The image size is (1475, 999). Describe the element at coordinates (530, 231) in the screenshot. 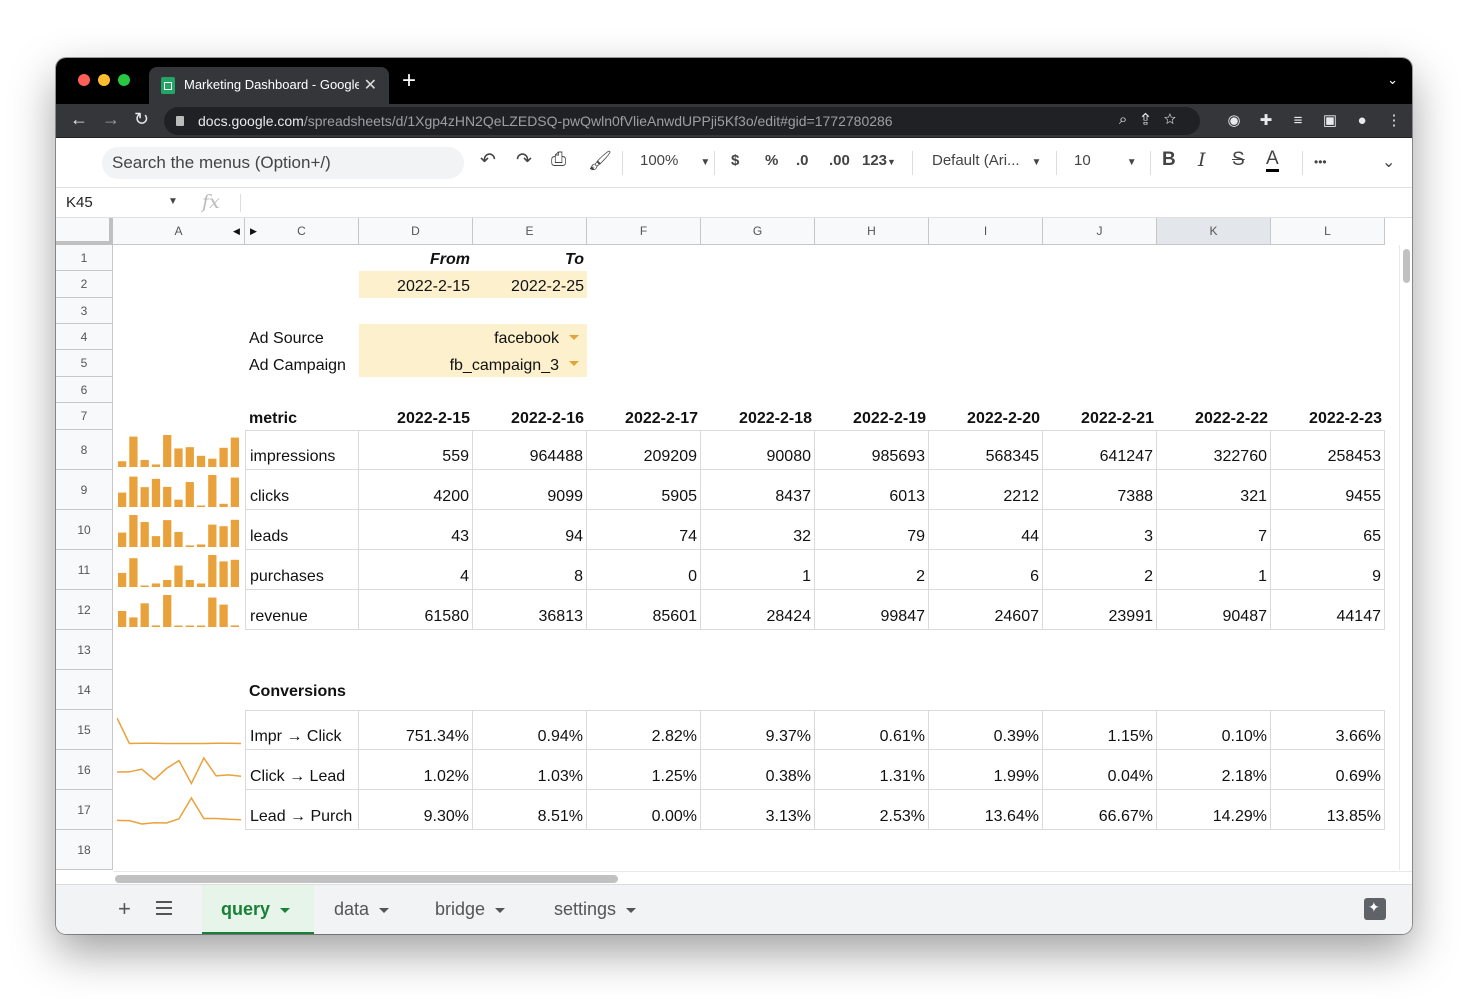

I see `column-header-e: E` at that location.